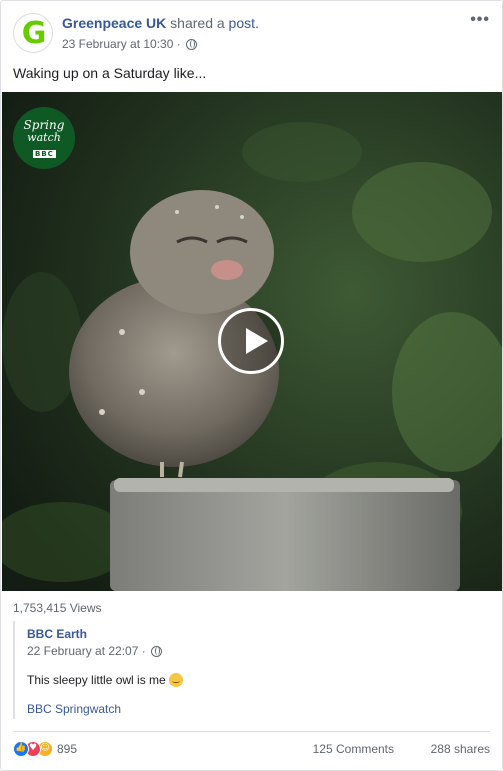  I want to click on timestamp-text: 23 February at 10:30 ·, so click(123, 44).